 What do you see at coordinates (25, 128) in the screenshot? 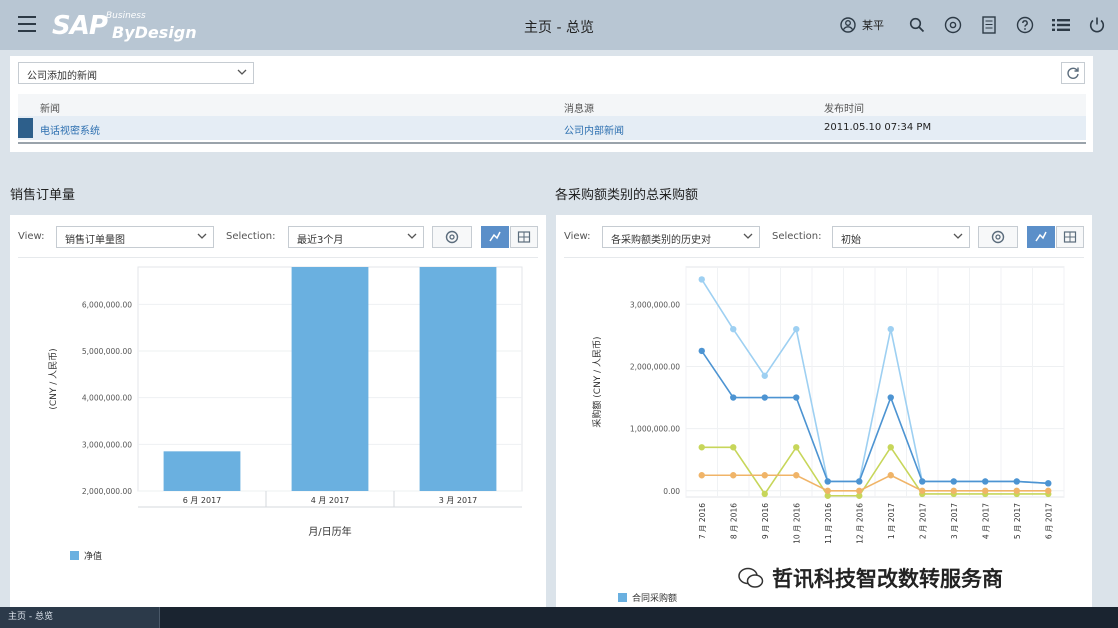
I see `row-selection-marker` at bounding box center [25, 128].